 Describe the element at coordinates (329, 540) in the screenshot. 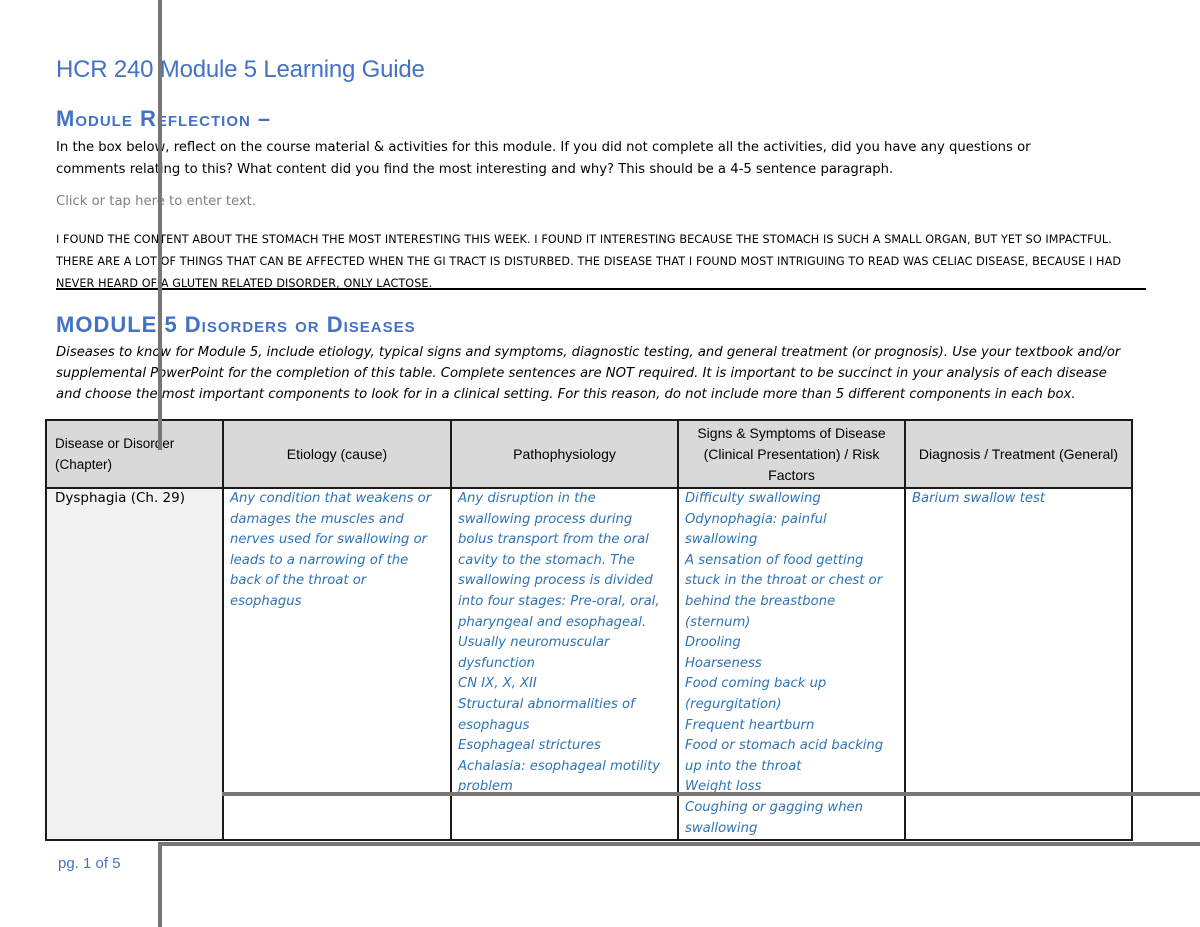

I see `cell-line: nerves used for swallowing or` at that location.